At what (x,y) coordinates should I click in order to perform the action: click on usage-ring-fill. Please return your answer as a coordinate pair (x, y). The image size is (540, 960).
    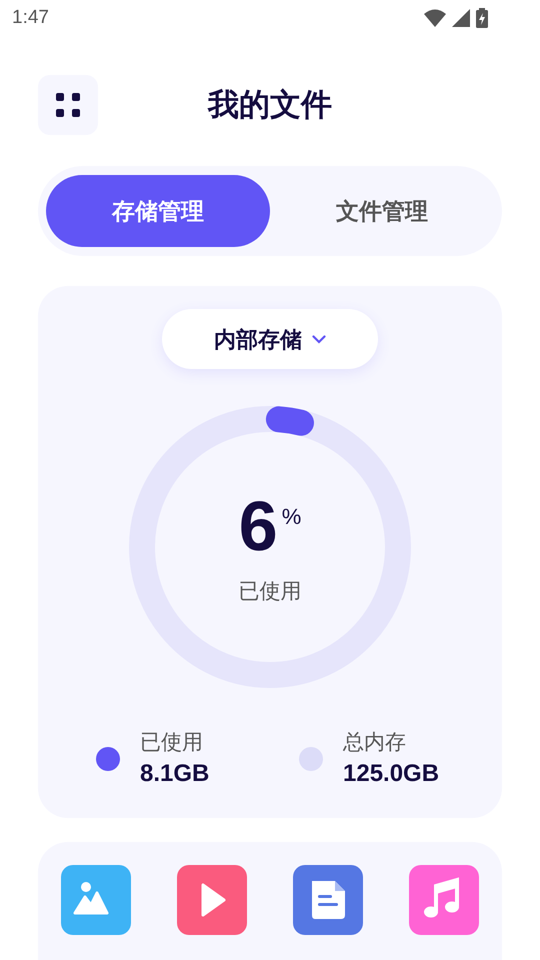
    Looking at the image, I should click on (290, 421).